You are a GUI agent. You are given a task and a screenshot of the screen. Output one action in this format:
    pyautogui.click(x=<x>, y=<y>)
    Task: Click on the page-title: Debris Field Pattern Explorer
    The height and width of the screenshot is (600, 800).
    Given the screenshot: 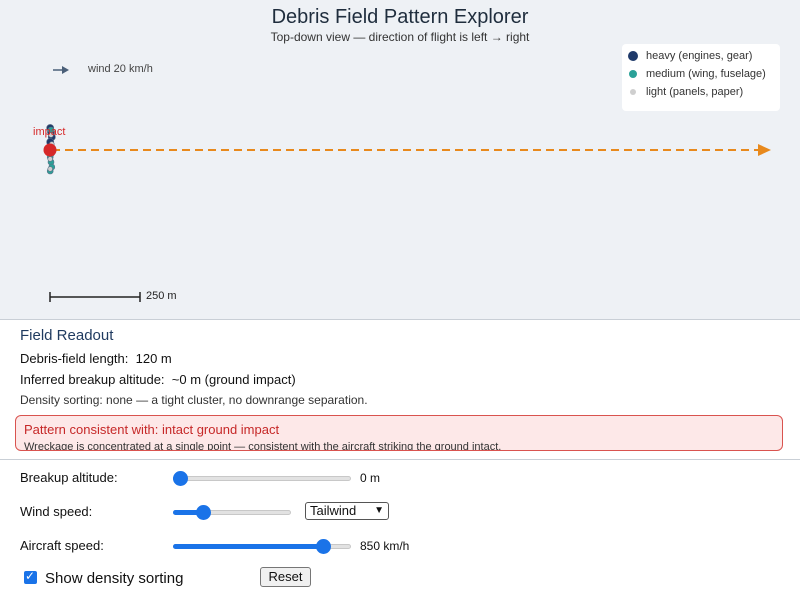 What is the action you would take?
    pyautogui.click(x=400, y=17)
    